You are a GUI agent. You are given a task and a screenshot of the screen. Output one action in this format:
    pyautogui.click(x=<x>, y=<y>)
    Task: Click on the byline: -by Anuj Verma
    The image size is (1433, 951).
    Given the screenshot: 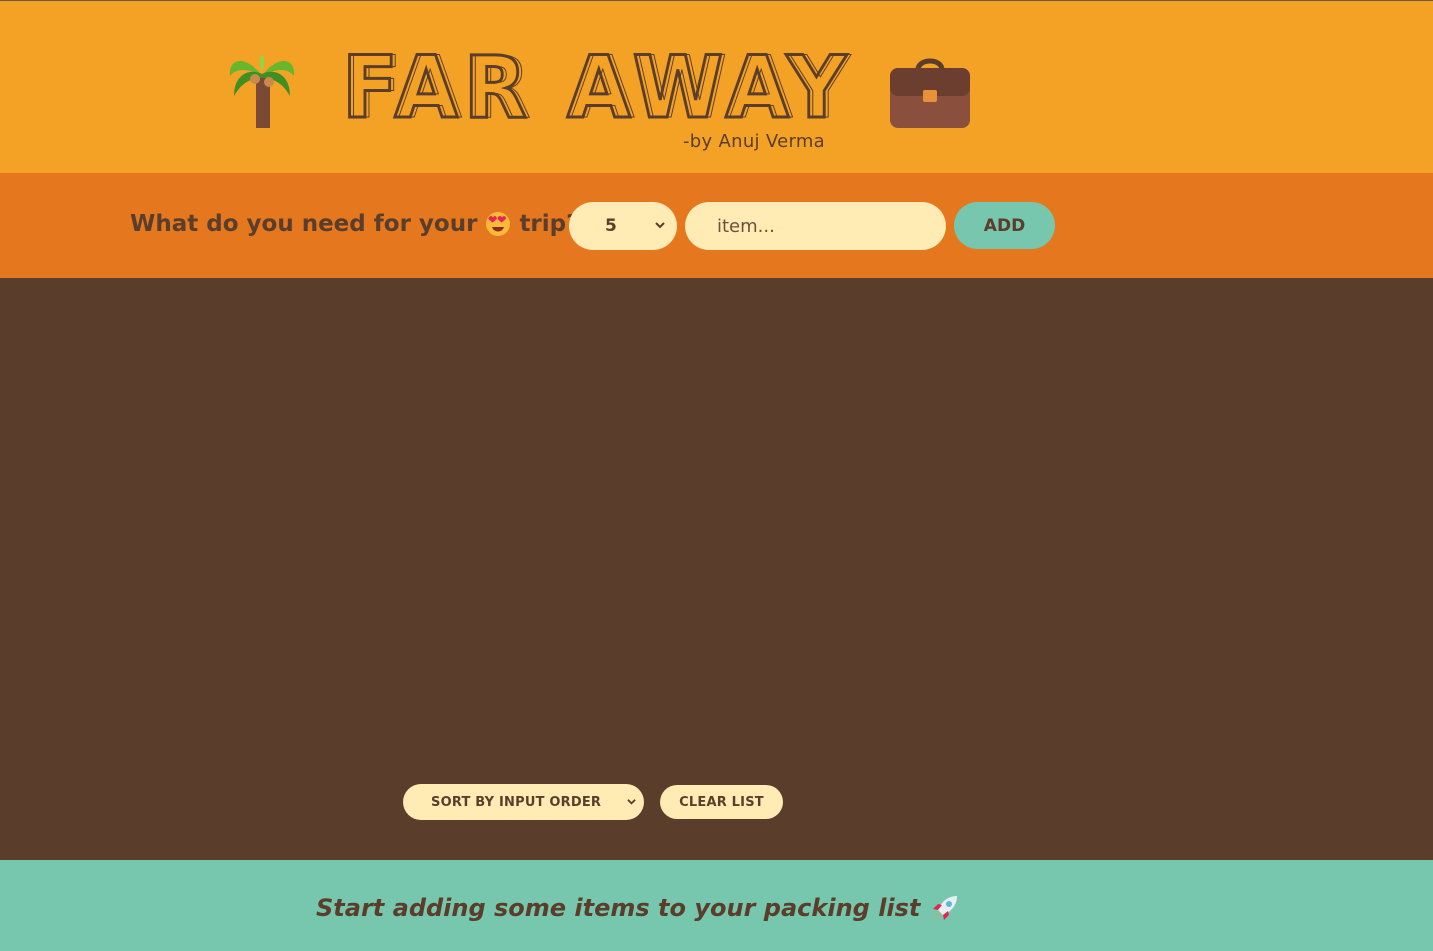 What is the action you would take?
    pyautogui.click(x=754, y=141)
    